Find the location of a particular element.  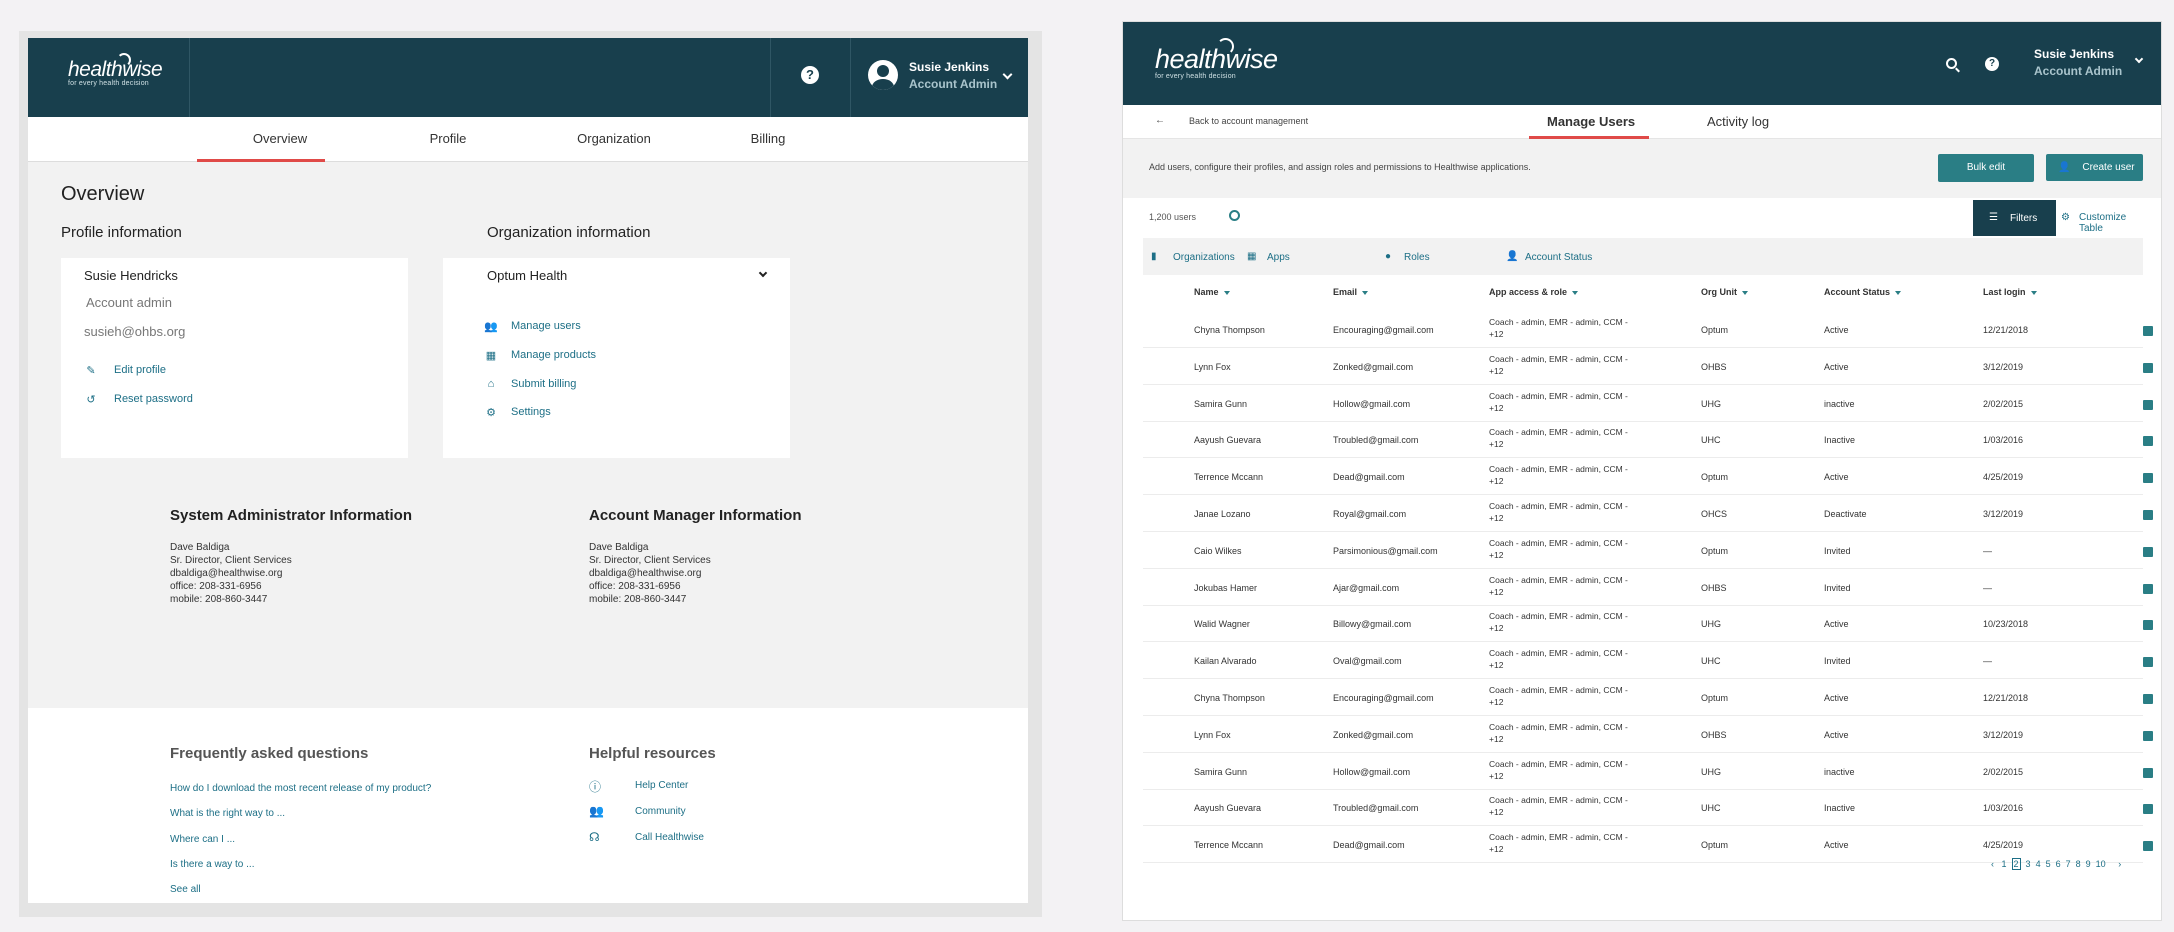

app-access-more: +12 is located at coordinates (1496, 702).